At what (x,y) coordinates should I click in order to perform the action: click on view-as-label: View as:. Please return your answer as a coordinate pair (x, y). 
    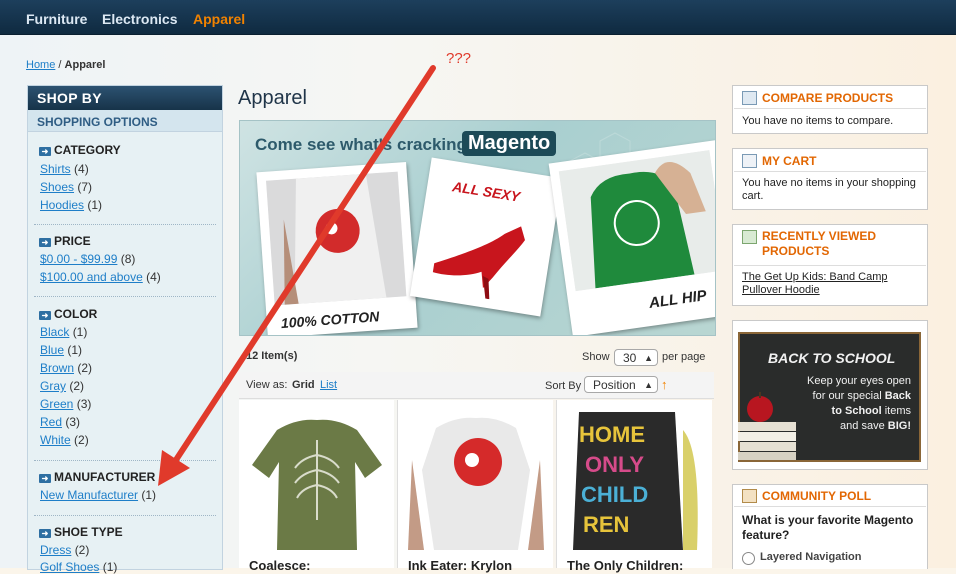
    Looking at the image, I should click on (267, 385).